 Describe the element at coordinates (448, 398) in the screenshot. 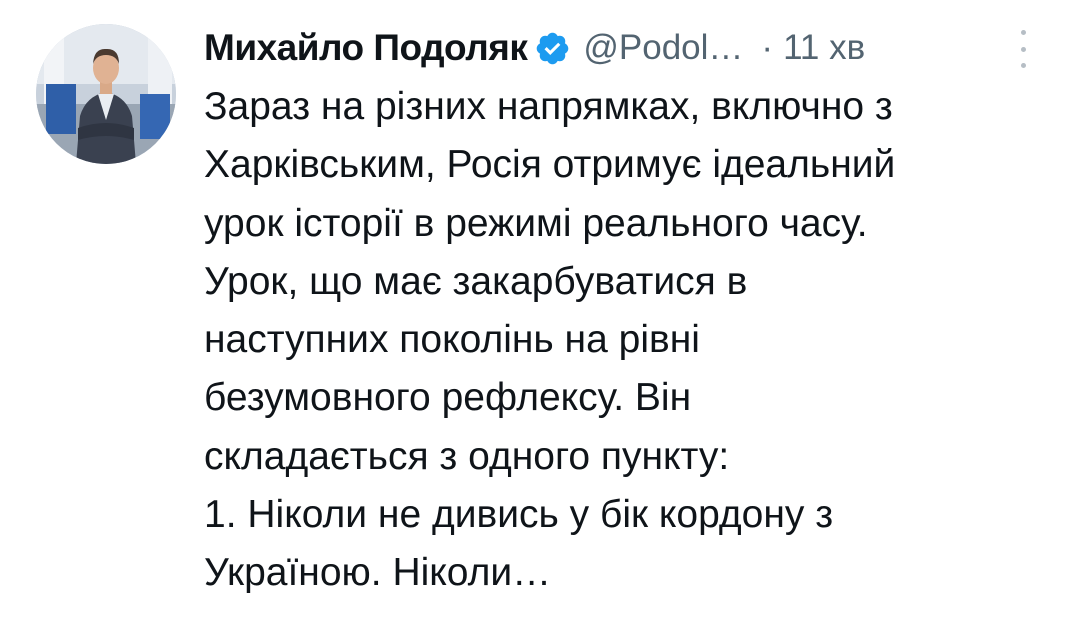

I see `tweet-text-line: безумовного рефлексу. Він` at that location.